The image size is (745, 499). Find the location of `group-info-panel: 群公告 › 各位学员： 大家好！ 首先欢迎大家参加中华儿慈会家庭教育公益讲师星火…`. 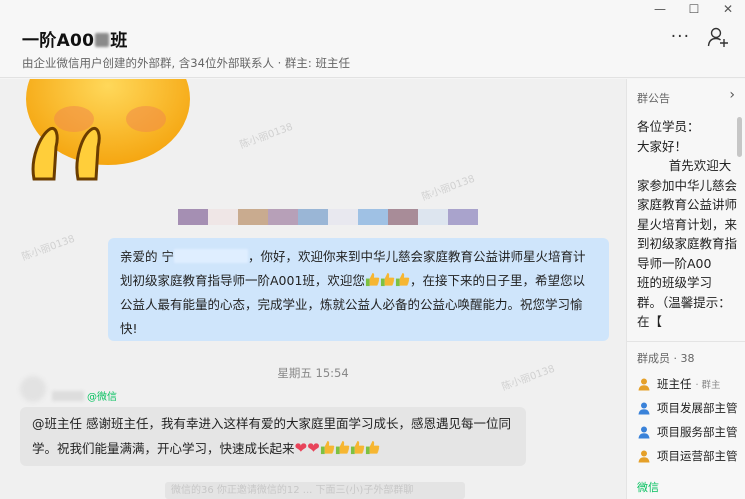

group-info-panel: 群公告 › 各位学员： 大家好！ 首先欢迎大家参加中华儿慈会家庭教育公益讲师星火… is located at coordinates (685, 289).